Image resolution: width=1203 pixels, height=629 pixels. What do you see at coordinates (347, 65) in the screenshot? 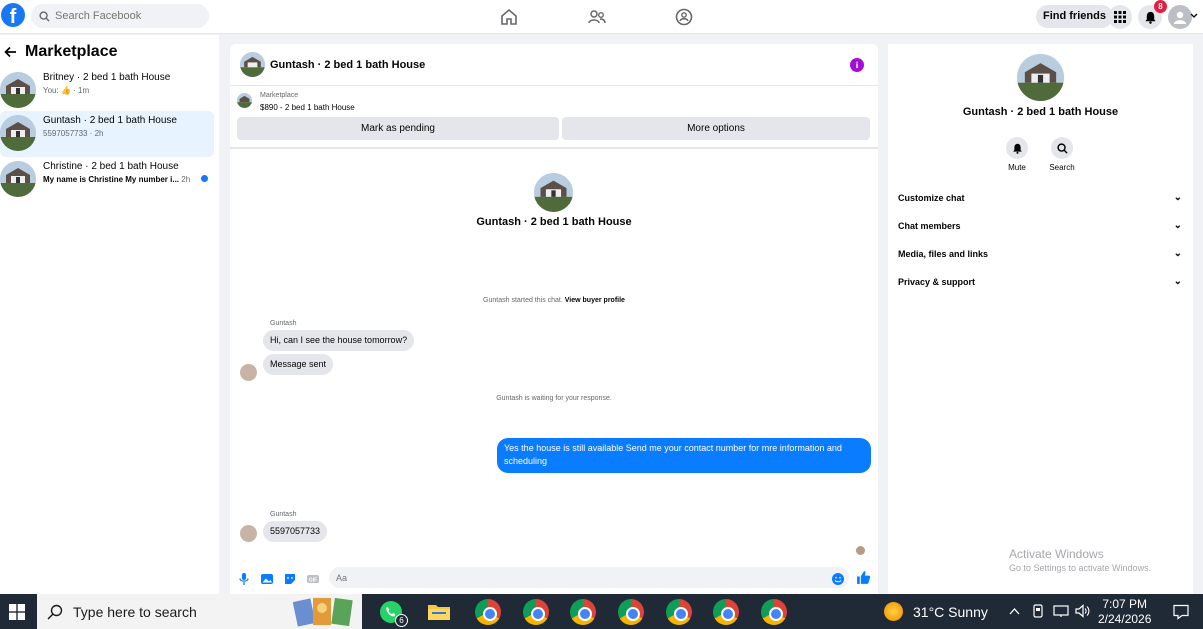
I see `chat-title: Guntash · 2 bed 1 bath House` at bounding box center [347, 65].